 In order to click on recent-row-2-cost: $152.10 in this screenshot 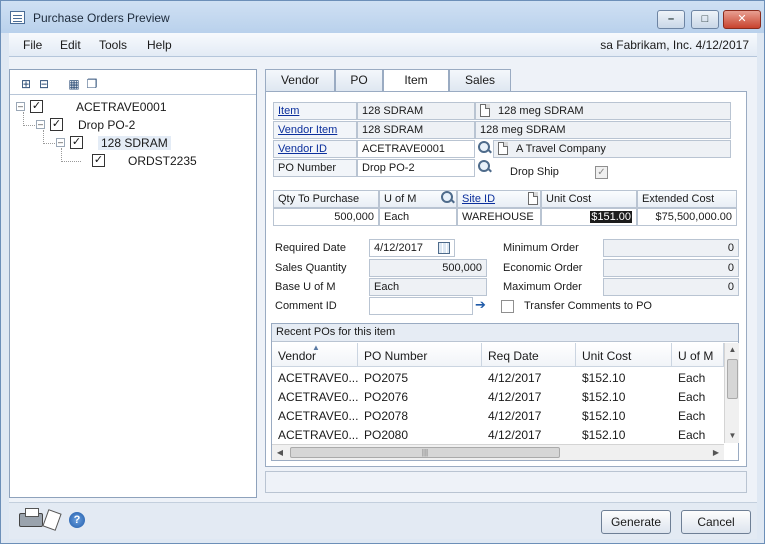, I will do `click(624, 397)`.